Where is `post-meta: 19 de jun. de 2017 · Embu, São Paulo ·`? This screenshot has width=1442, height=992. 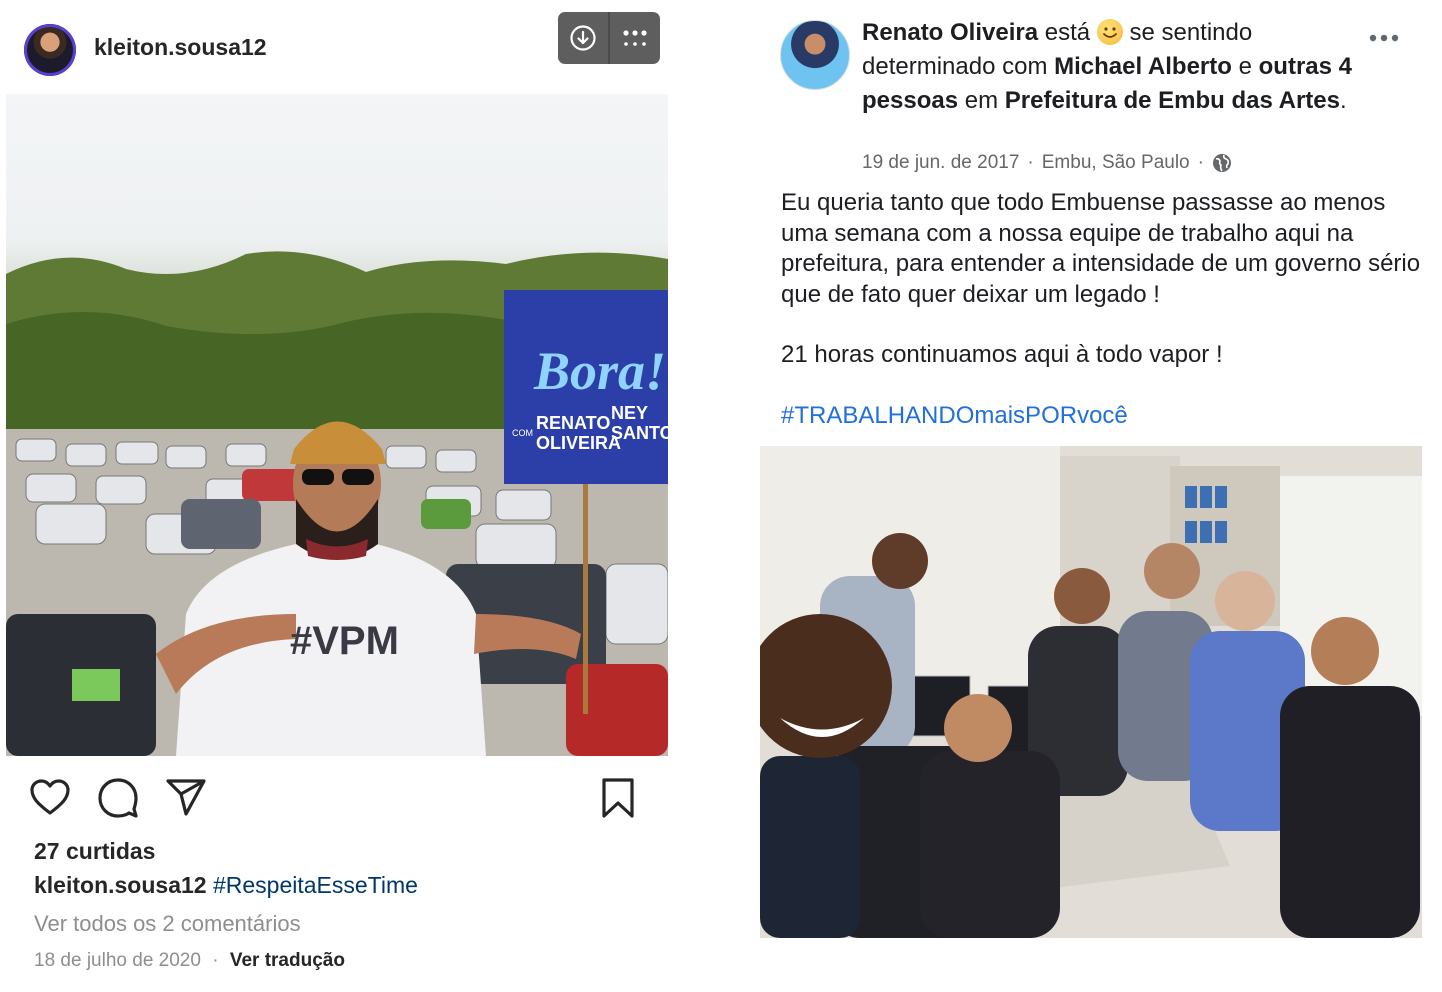
post-meta: 19 de jun. de 2017 · Embu, São Paulo · is located at coordinates (1047, 163).